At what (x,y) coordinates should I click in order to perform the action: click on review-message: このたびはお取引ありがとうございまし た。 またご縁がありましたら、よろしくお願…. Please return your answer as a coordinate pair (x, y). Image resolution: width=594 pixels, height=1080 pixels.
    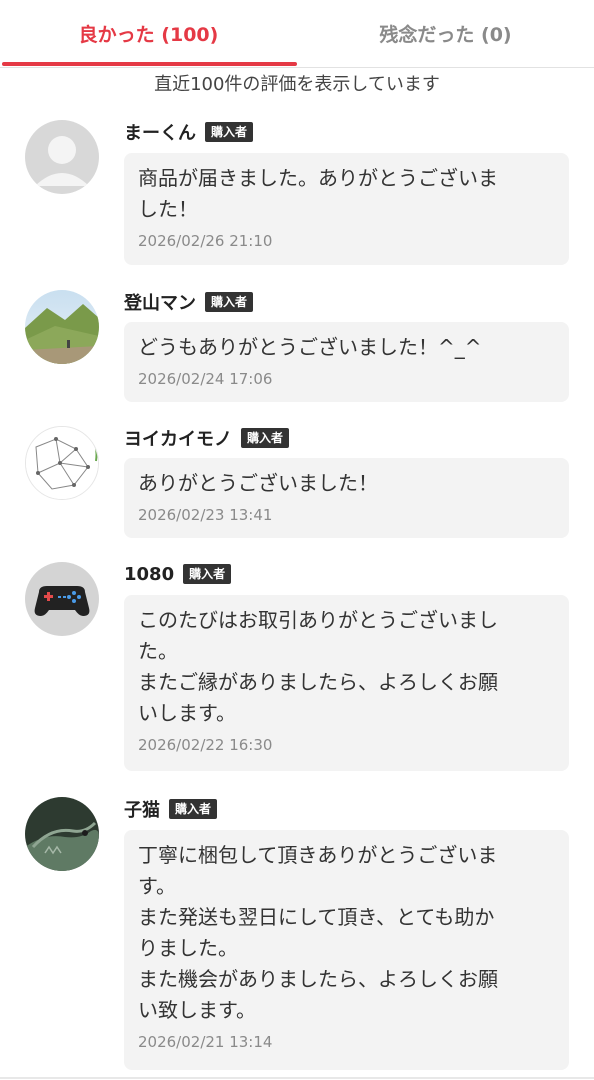
    Looking at the image, I should click on (318, 666).